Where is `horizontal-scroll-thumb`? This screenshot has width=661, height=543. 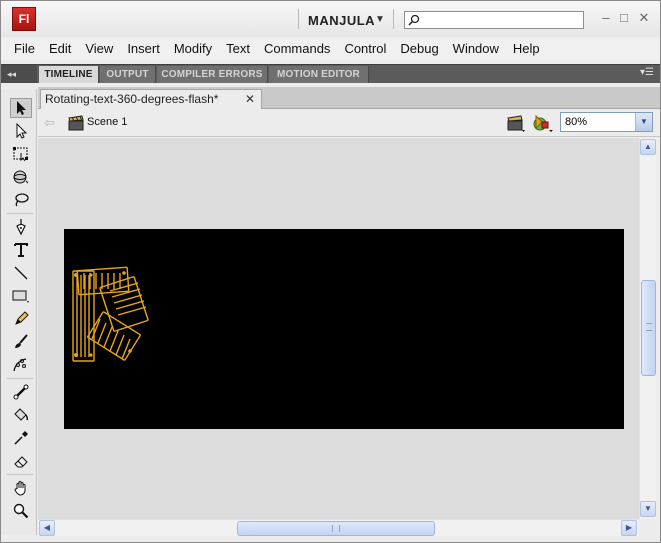 horizontal-scroll-thumb is located at coordinates (336, 528).